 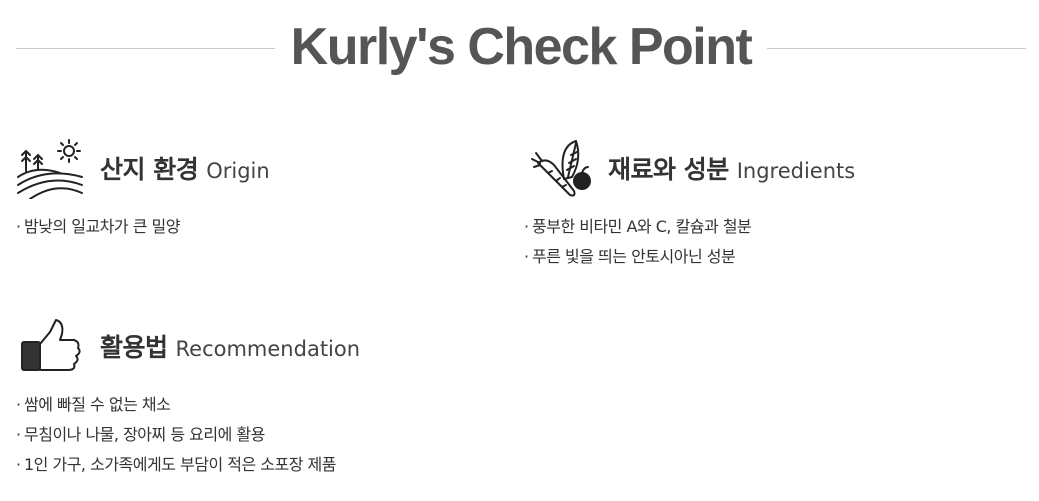 I want to click on title-divider-right, so click(x=896, y=48).